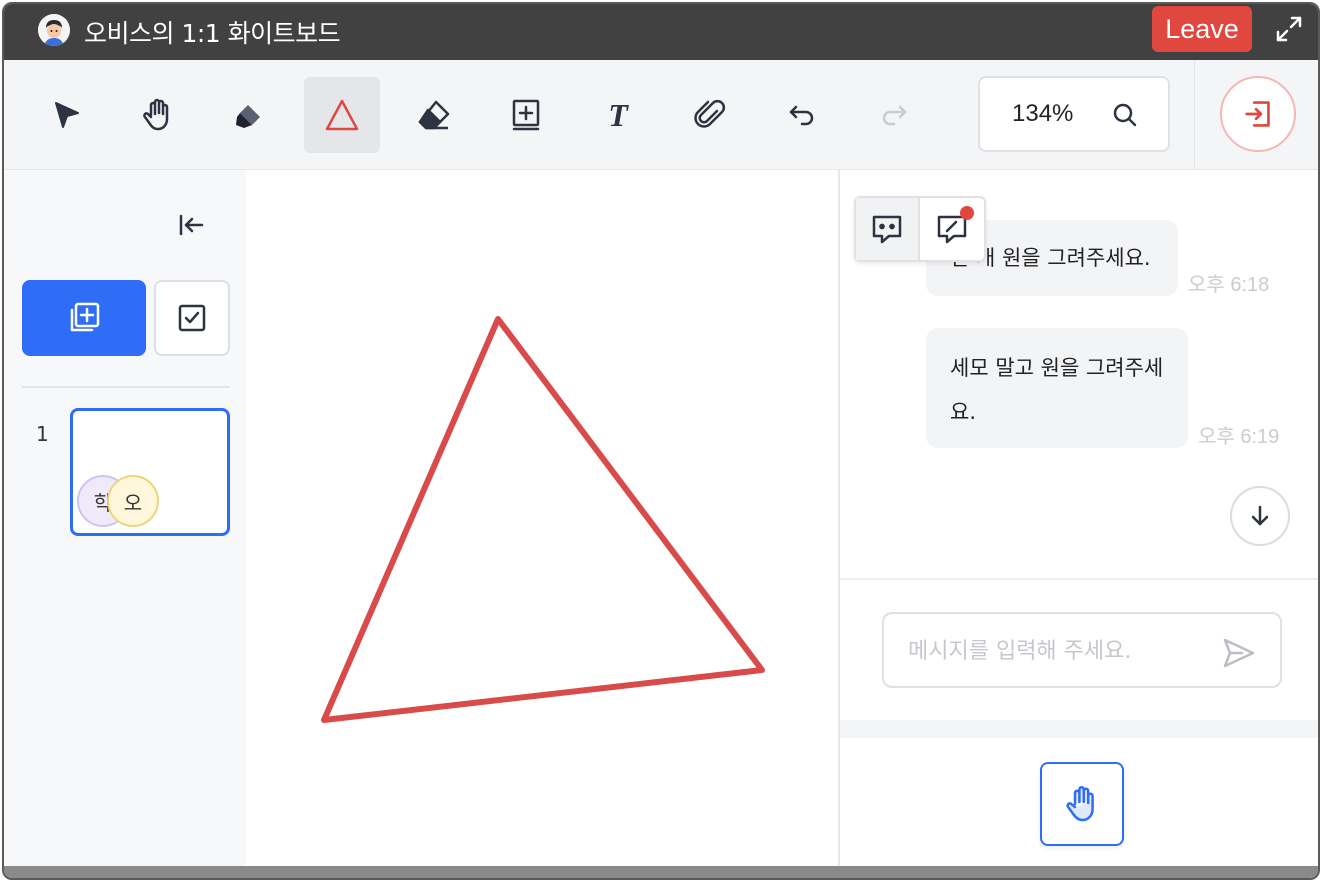 The height and width of the screenshot is (882, 1322). What do you see at coordinates (54, 30) in the screenshot?
I see `user-avatar` at bounding box center [54, 30].